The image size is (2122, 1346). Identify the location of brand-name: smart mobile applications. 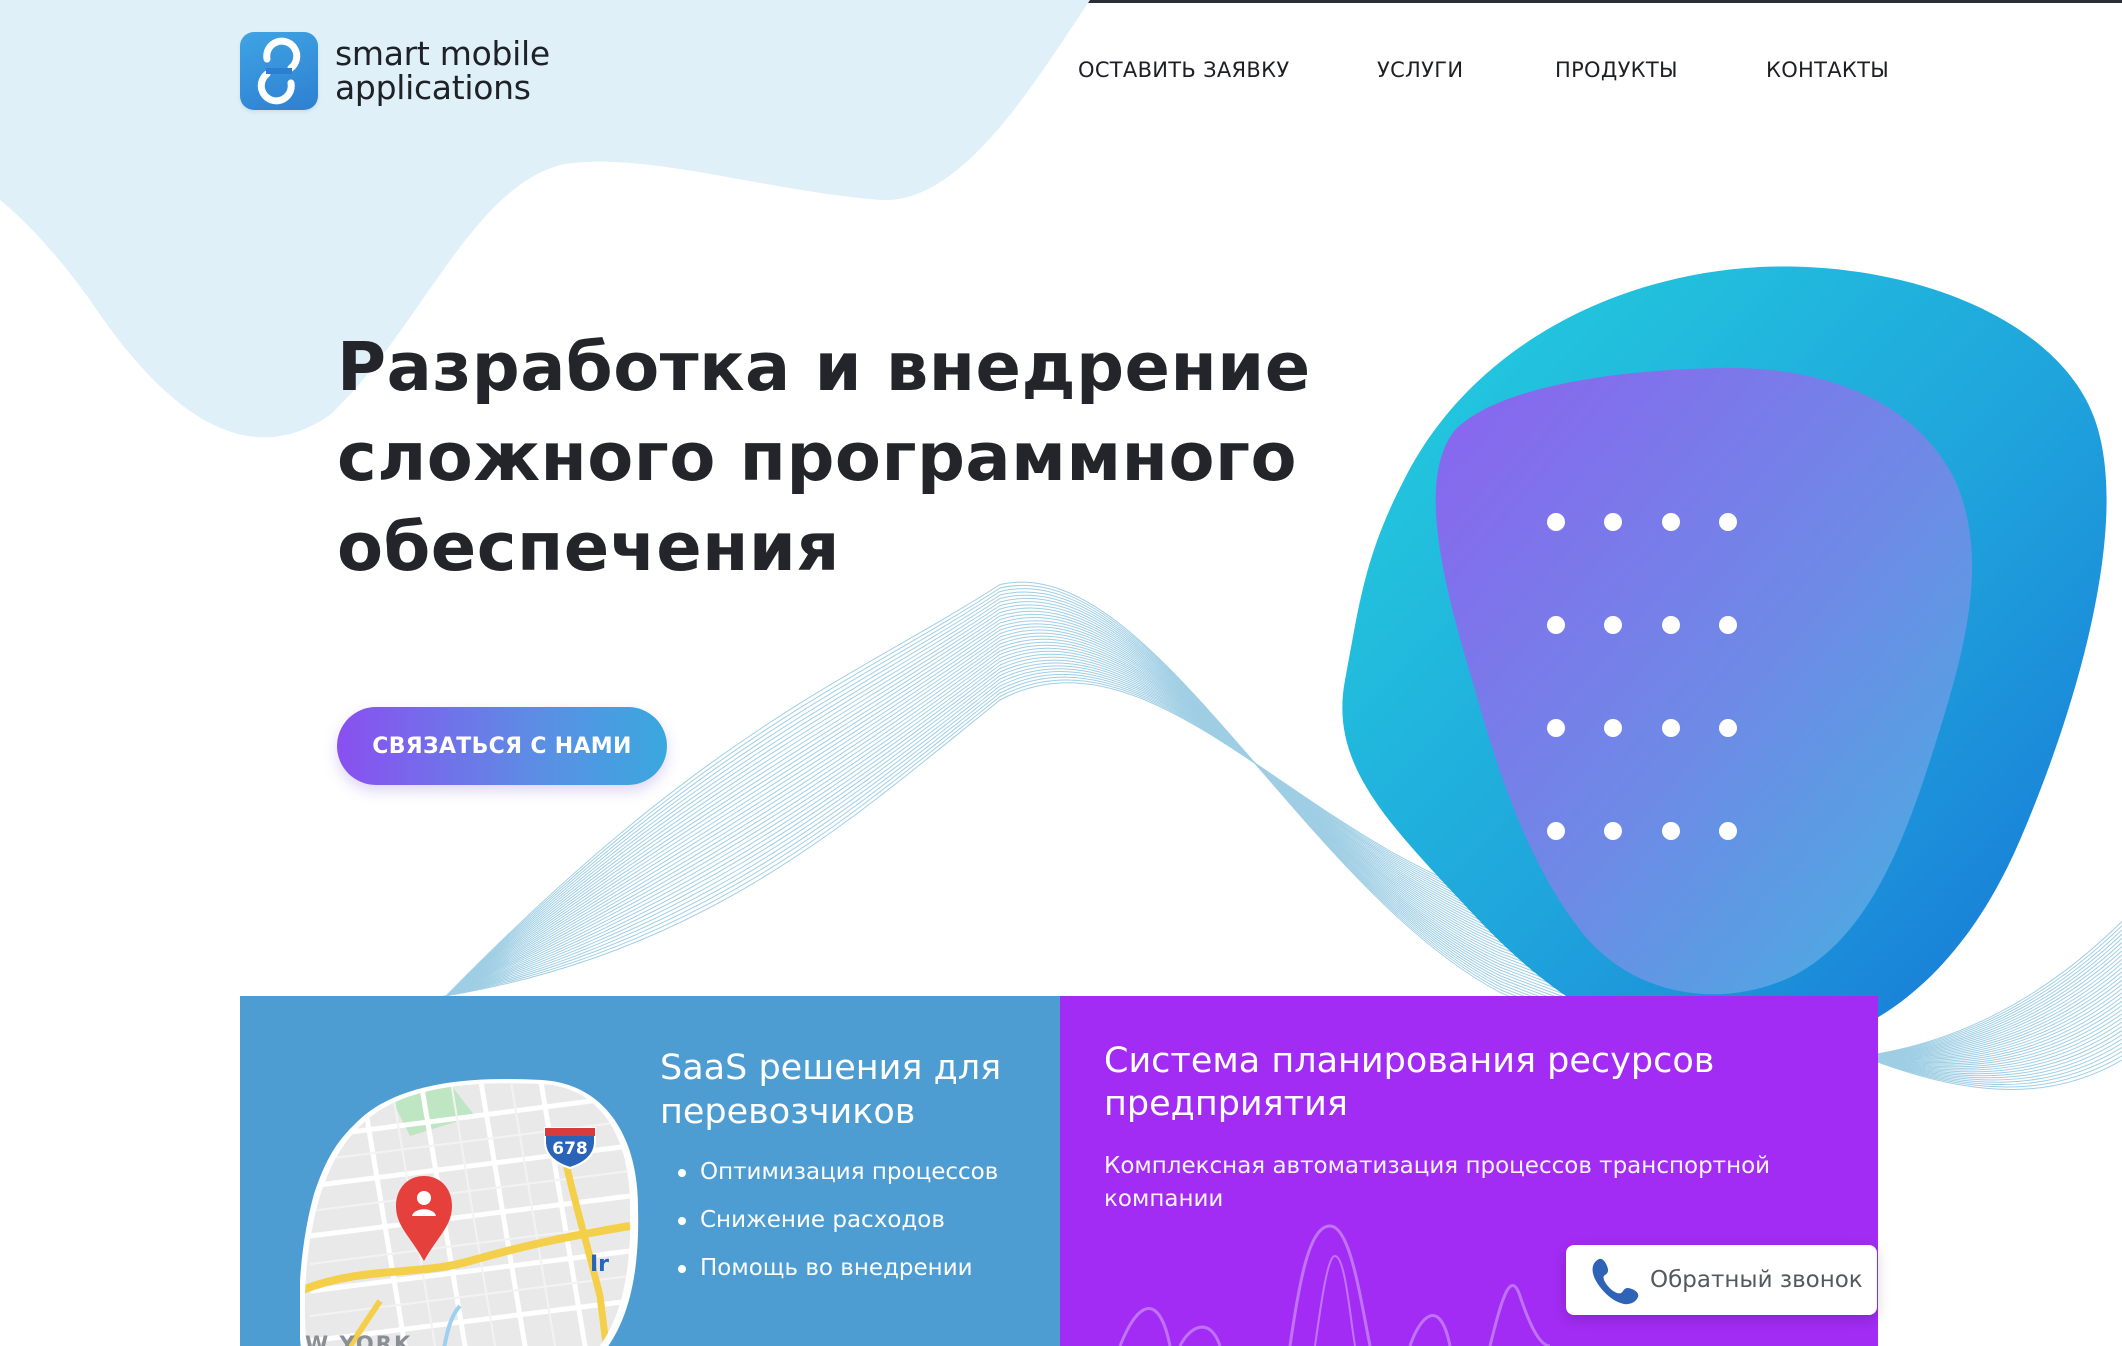
(442, 71).